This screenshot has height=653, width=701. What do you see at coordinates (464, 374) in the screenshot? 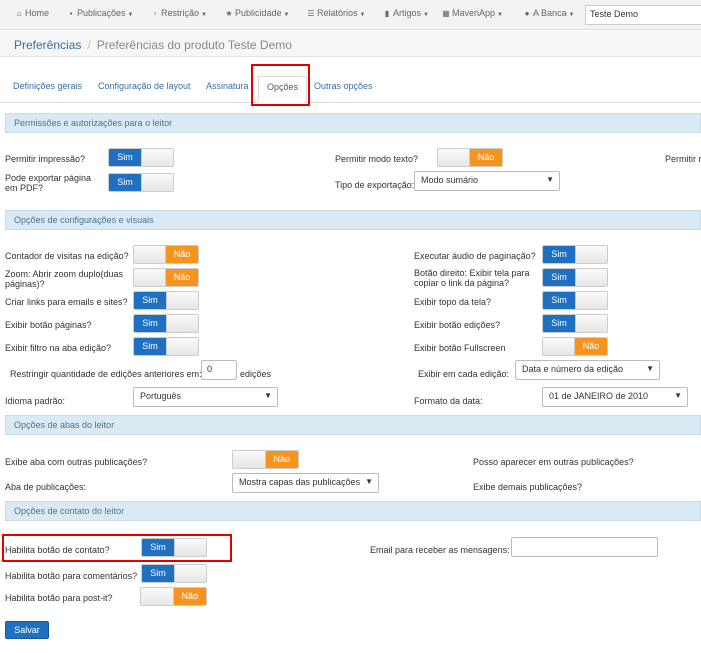
I see `exibir-cada-edicao-label: Exibir em cada edição:` at bounding box center [464, 374].